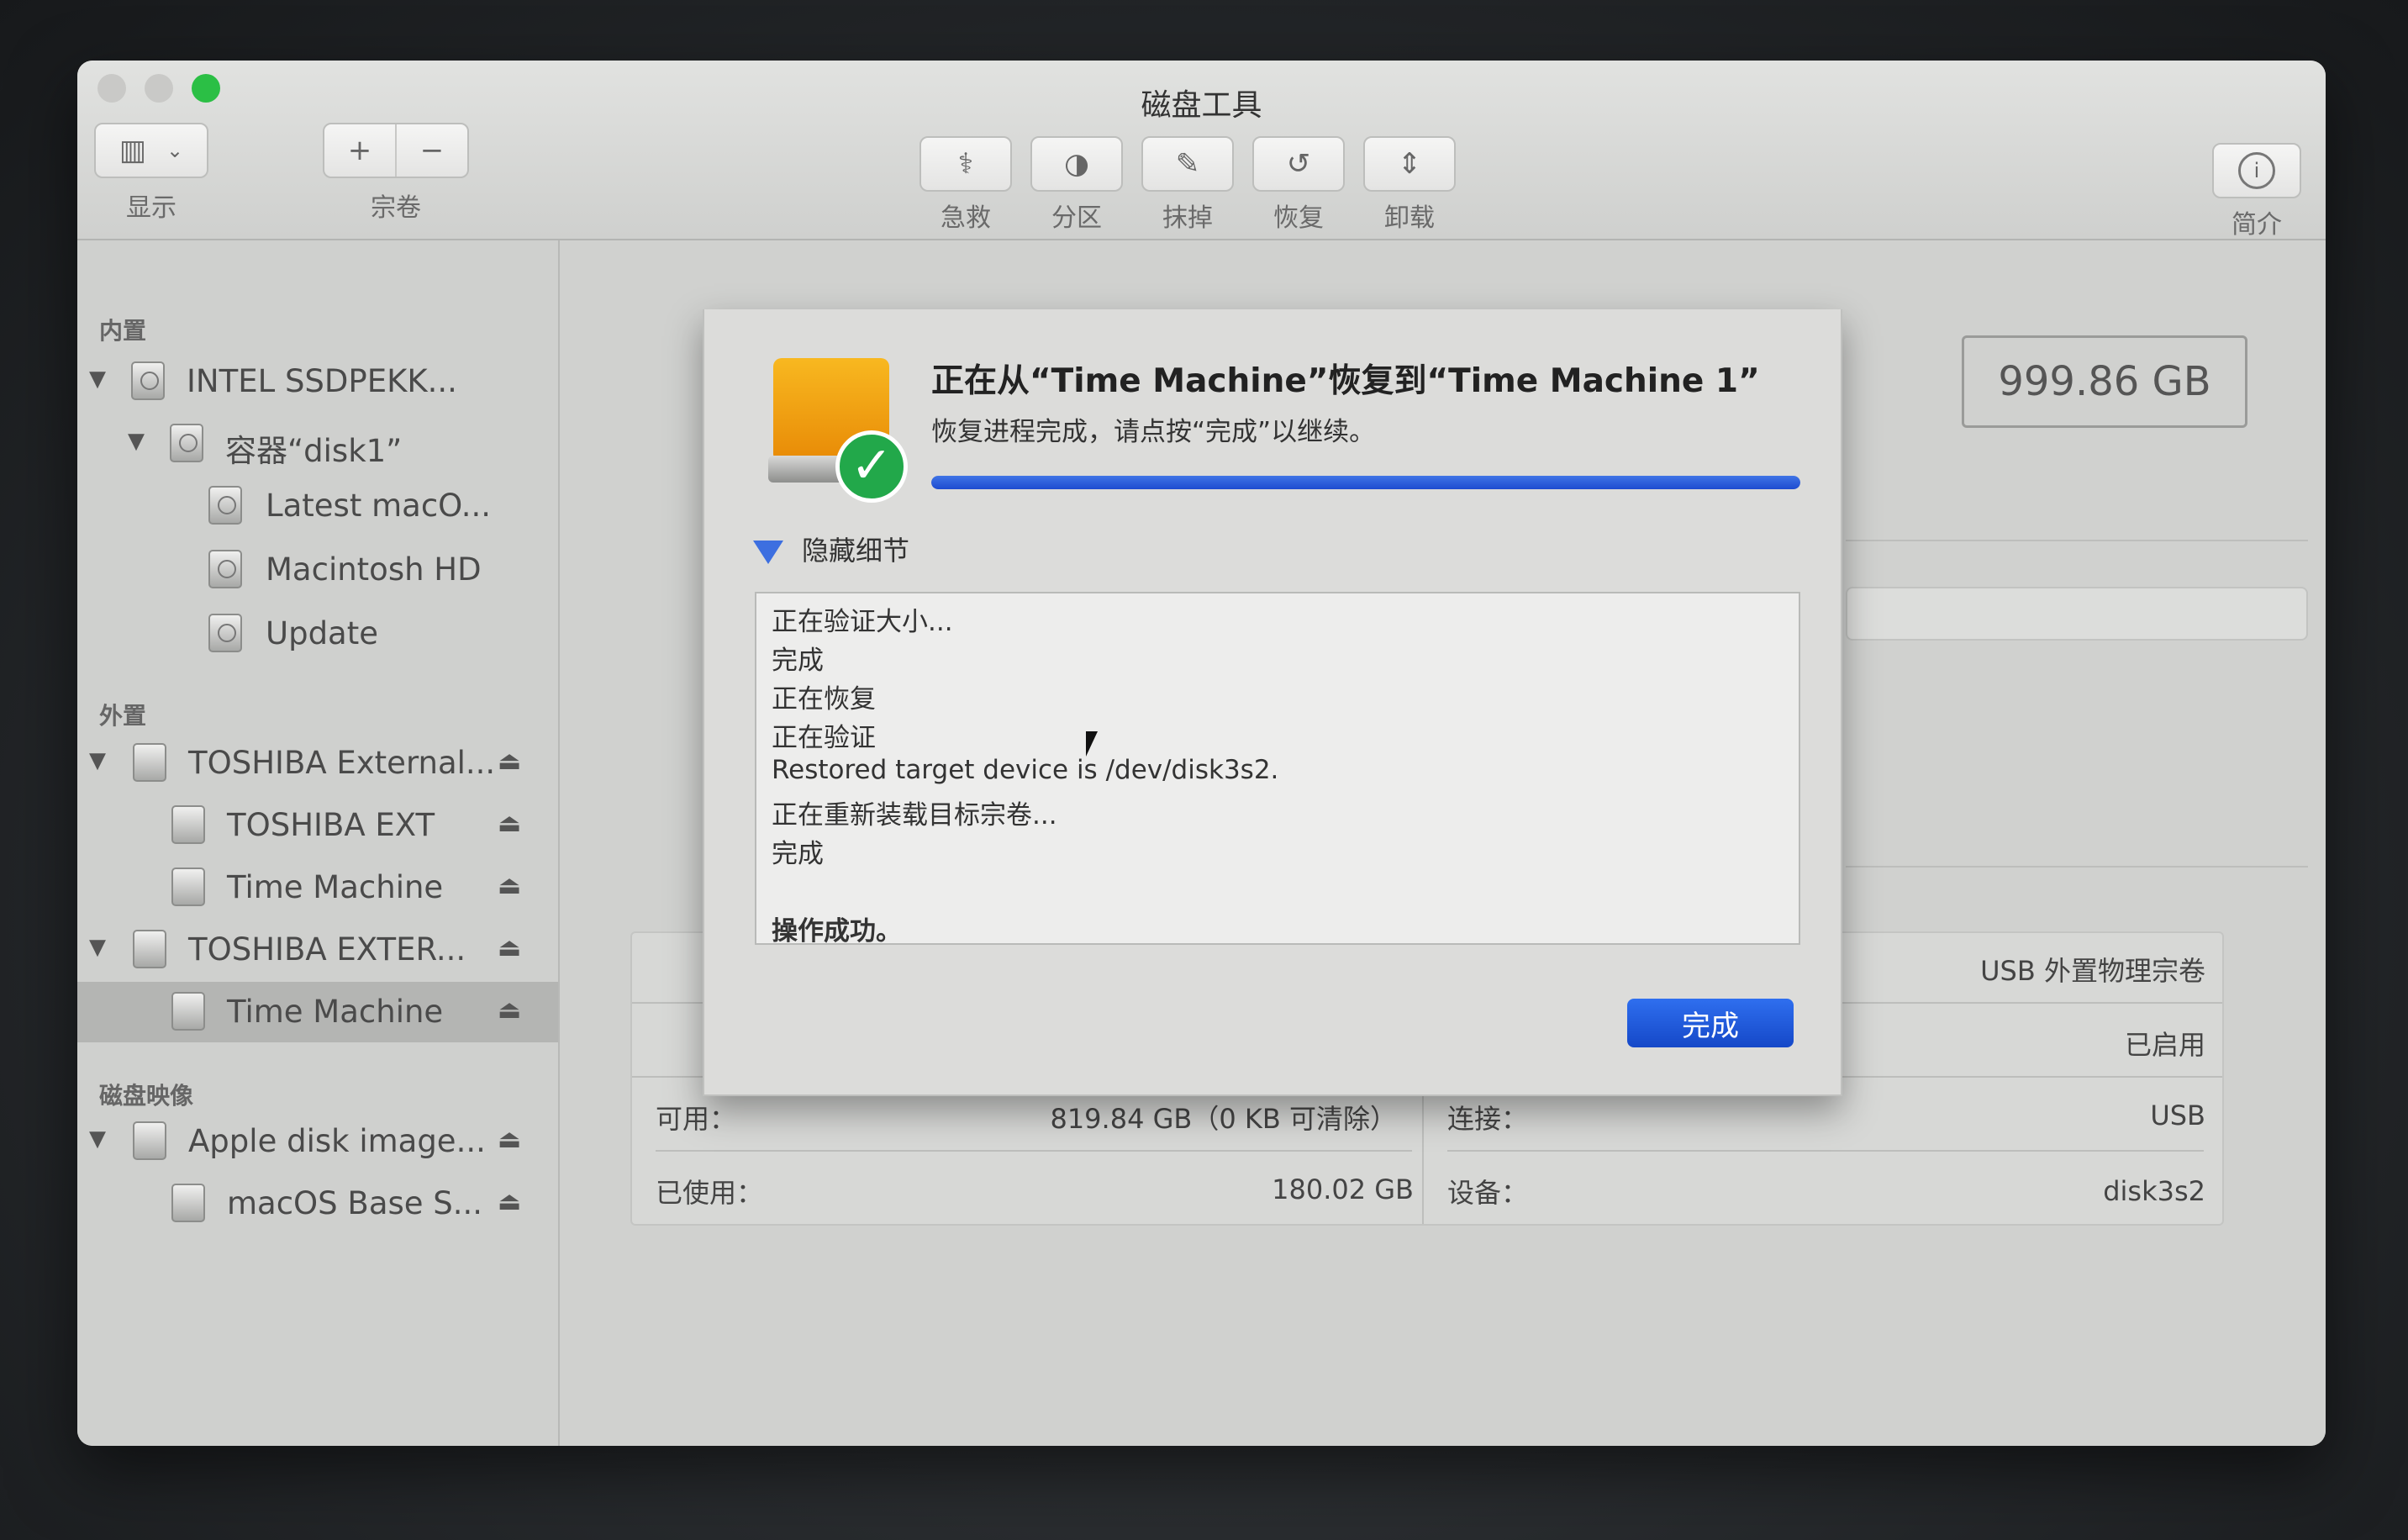 This screenshot has height=1540, width=2408. I want to click on info-label: 简介, so click(2256, 225).